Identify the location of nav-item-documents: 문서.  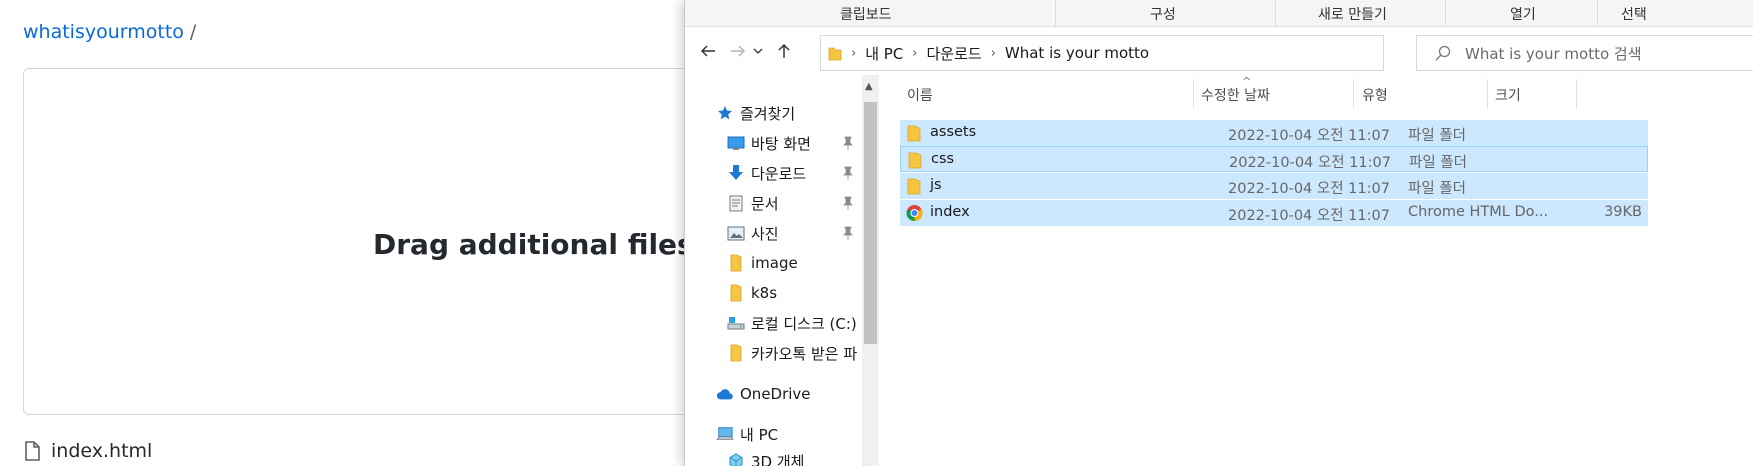
(753, 203).